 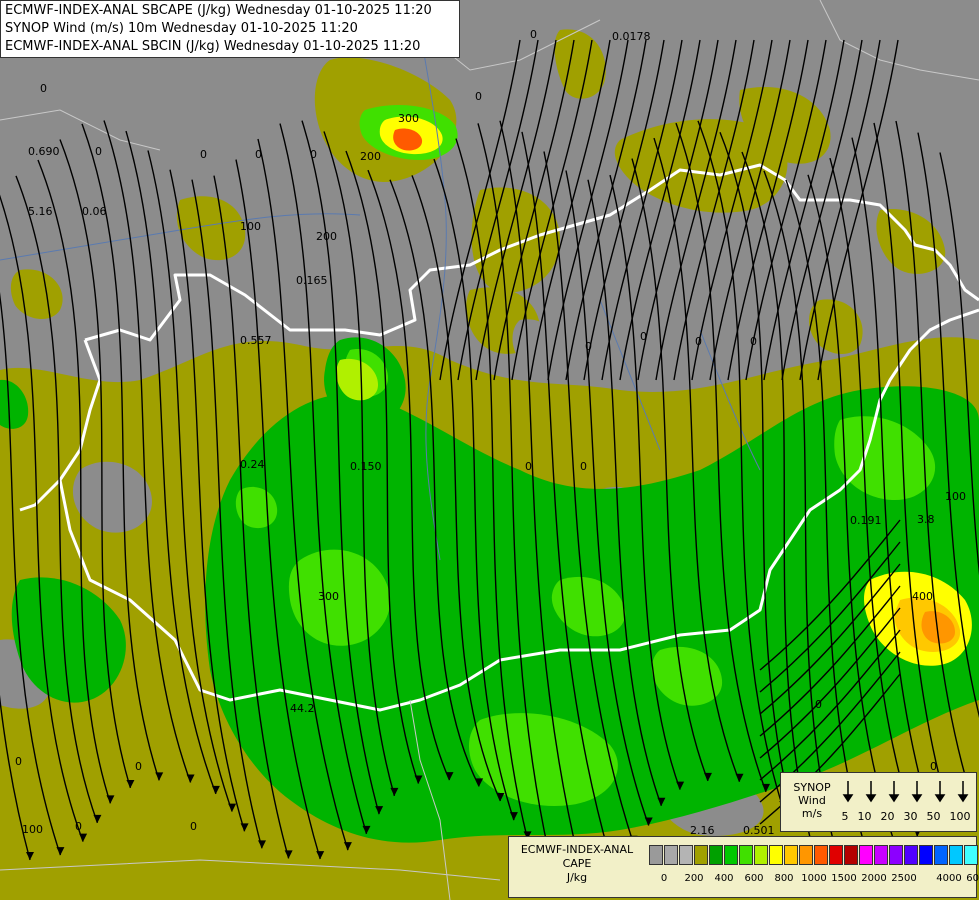 What do you see at coordinates (972, 878) in the screenshot?
I see `cape-tick: 6000` at bounding box center [972, 878].